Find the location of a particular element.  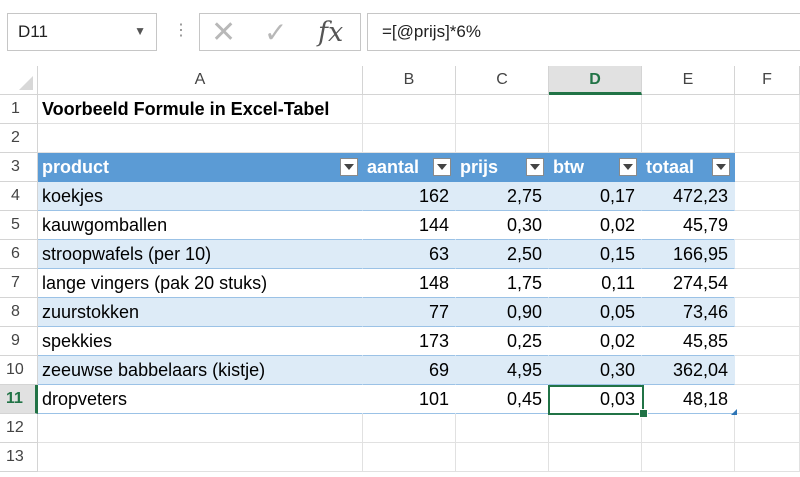

prijs-cell: 2,75 is located at coordinates (502, 196).